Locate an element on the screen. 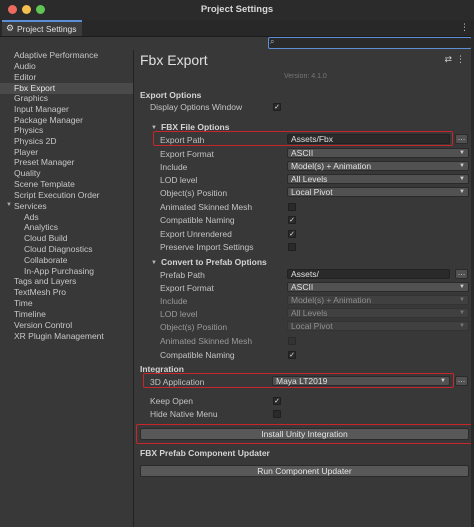 This screenshot has height=527, width=474. prefab-compatible-naming-label: Compatible Naming is located at coordinates (197, 355).